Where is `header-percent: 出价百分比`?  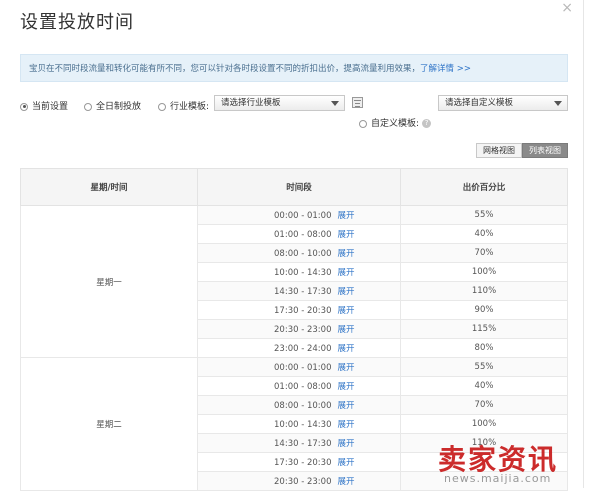 header-percent: 出价百分比 is located at coordinates (484, 187).